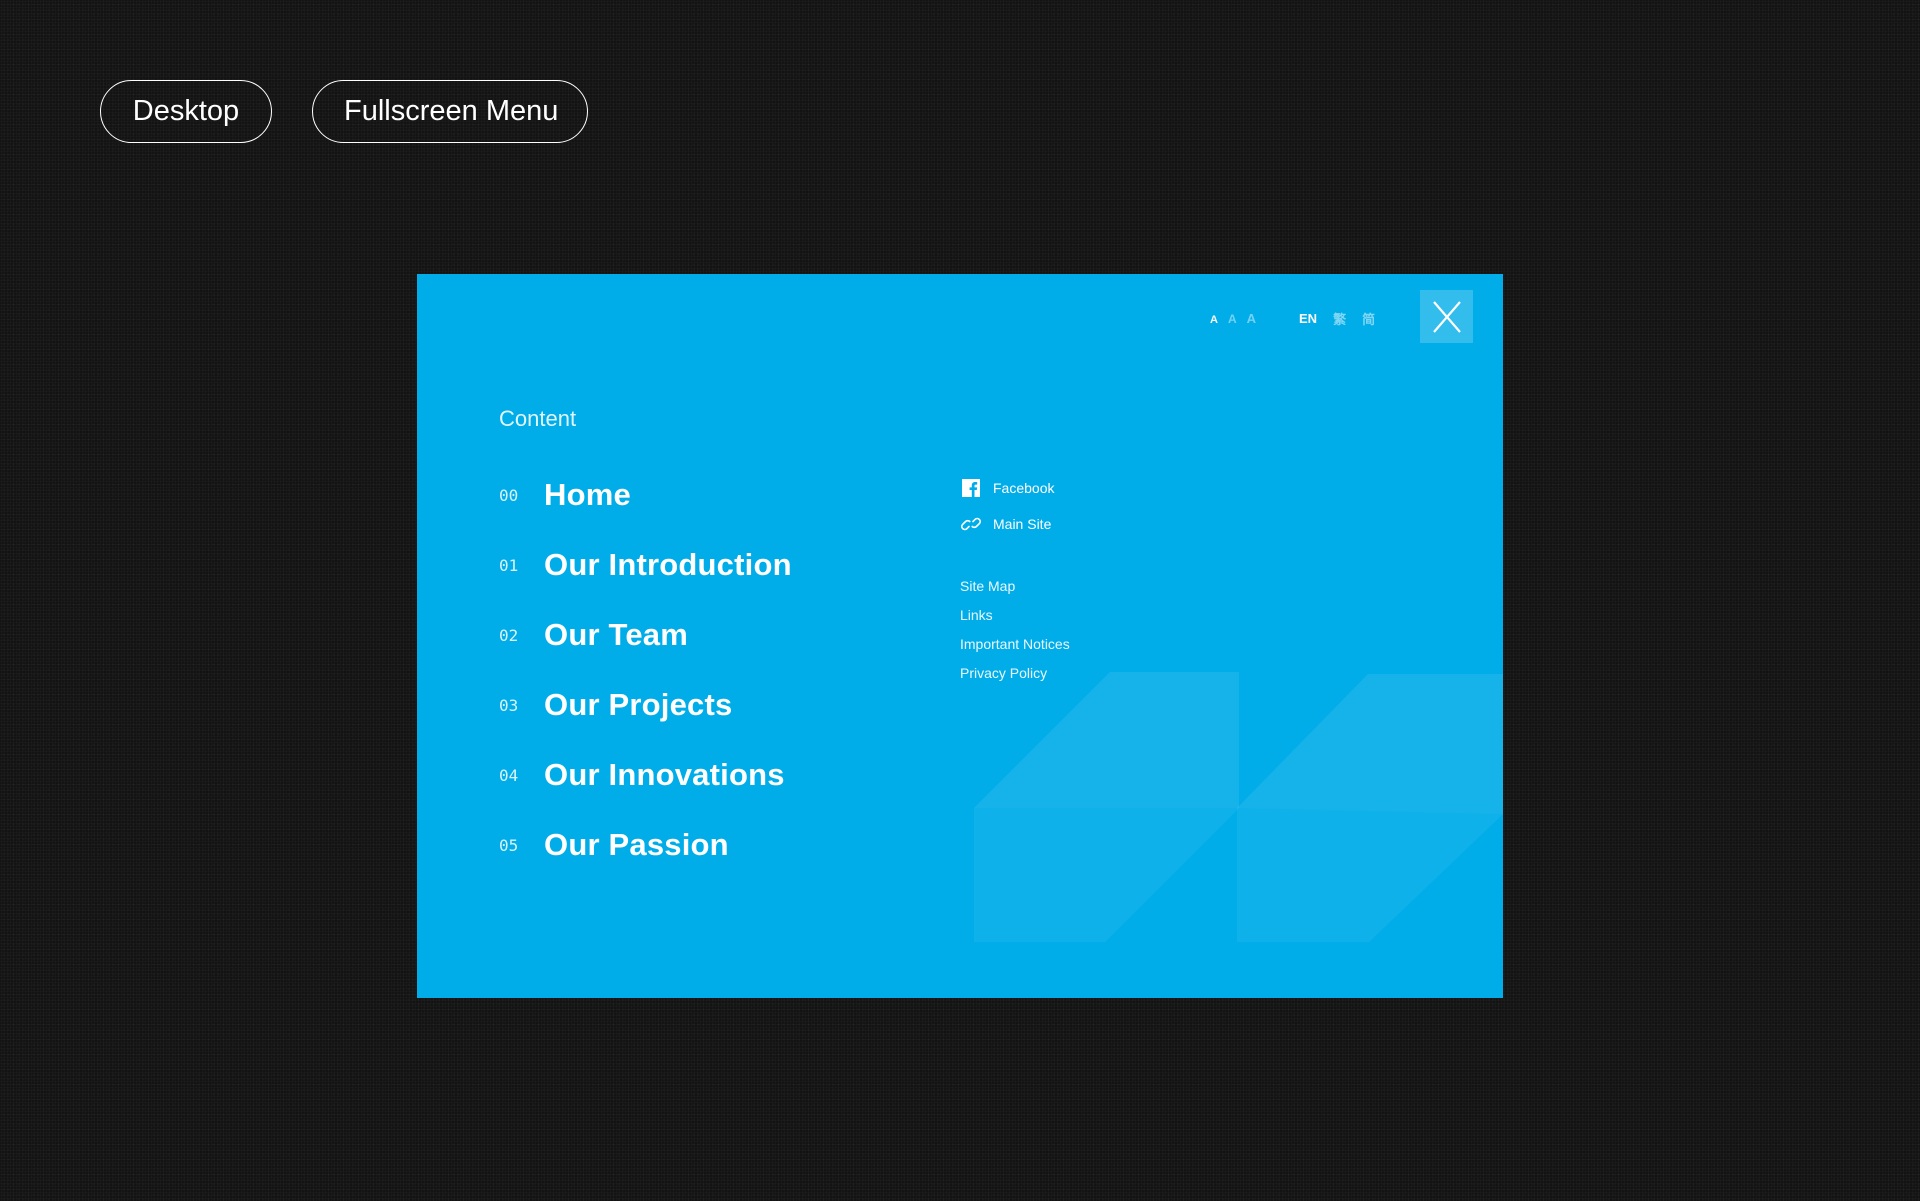 This screenshot has height=1201, width=1920. What do you see at coordinates (1251, 318) in the screenshot?
I see `font-size-large: A` at bounding box center [1251, 318].